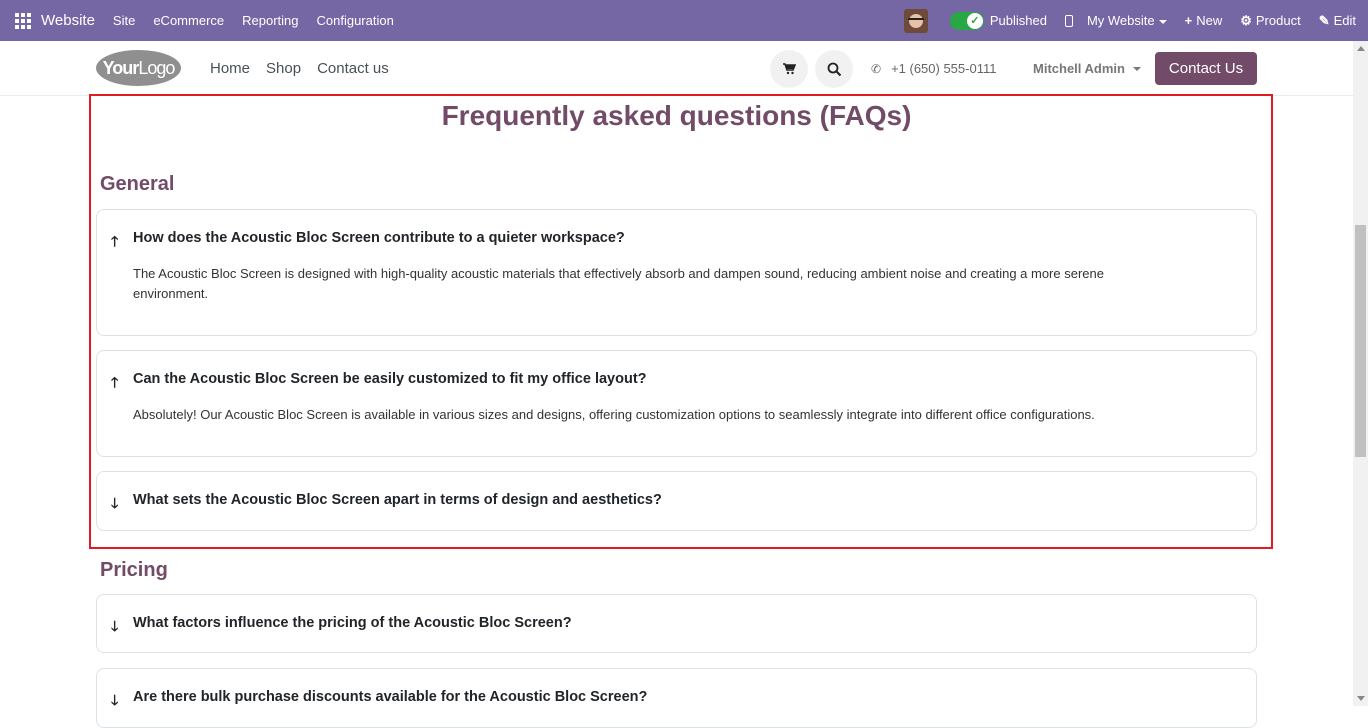 The height and width of the screenshot is (728, 1368). I want to click on nav-contact-us: Contact us, so click(353, 68).